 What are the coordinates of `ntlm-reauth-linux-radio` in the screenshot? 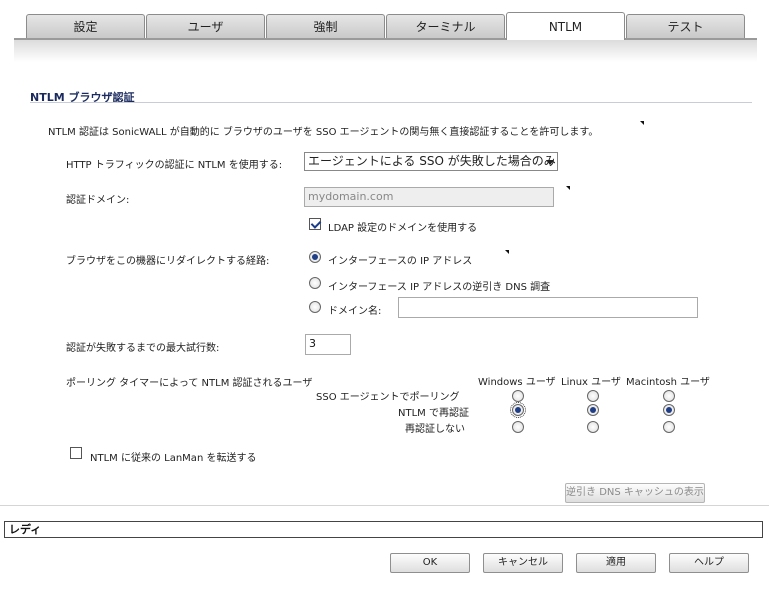 It's located at (593, 410).